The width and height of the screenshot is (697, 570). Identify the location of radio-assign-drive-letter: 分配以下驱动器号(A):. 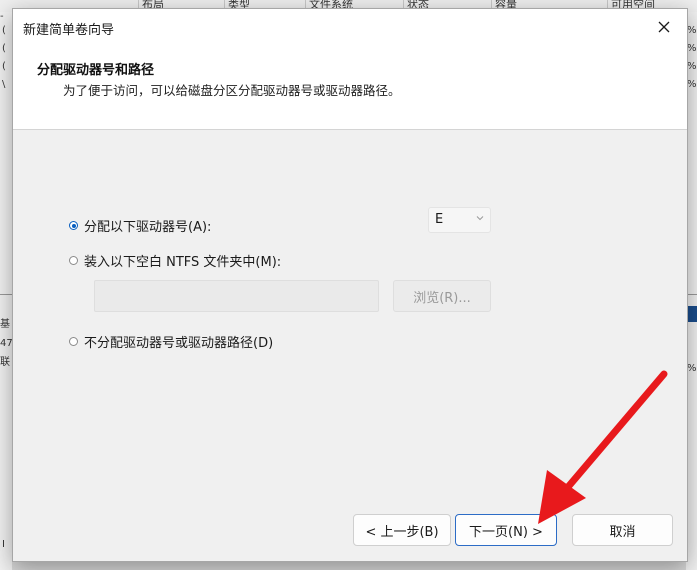
(140, 225).